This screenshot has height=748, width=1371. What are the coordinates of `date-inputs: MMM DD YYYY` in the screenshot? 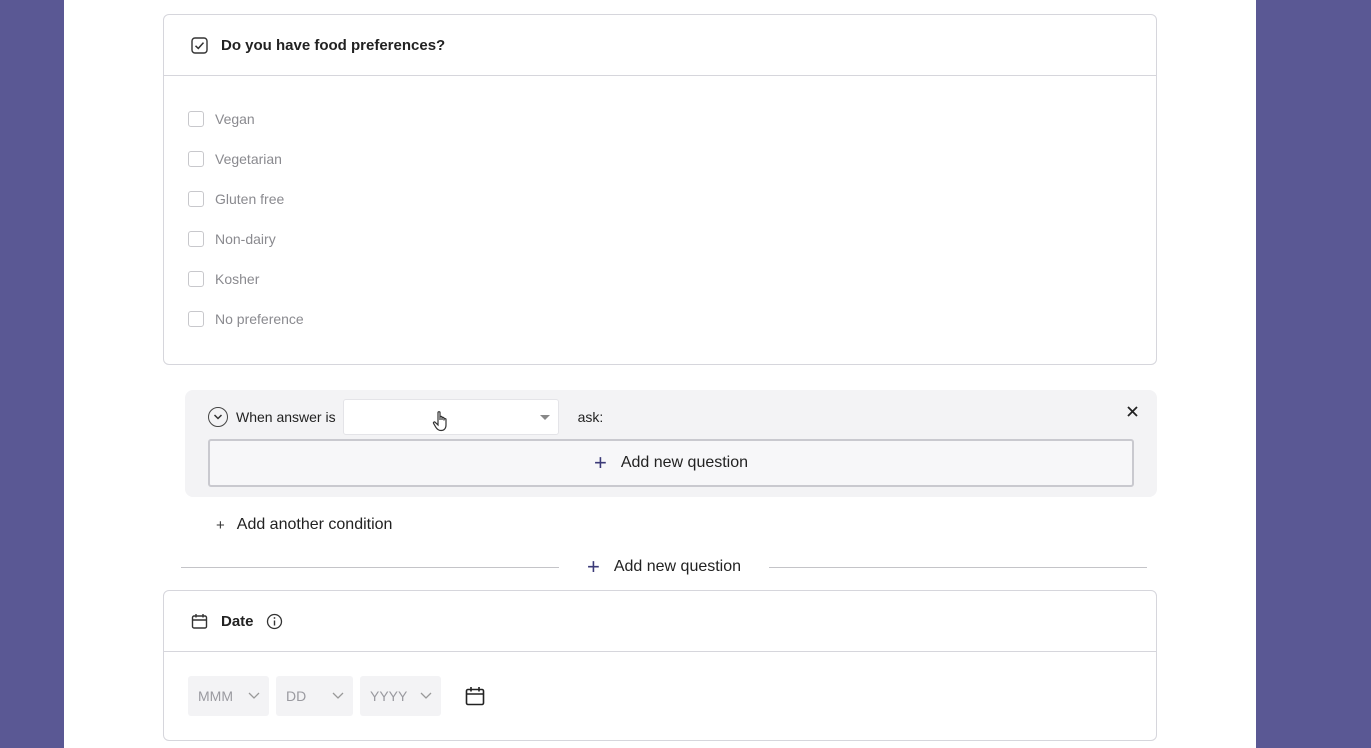 It's located at (660, 684).